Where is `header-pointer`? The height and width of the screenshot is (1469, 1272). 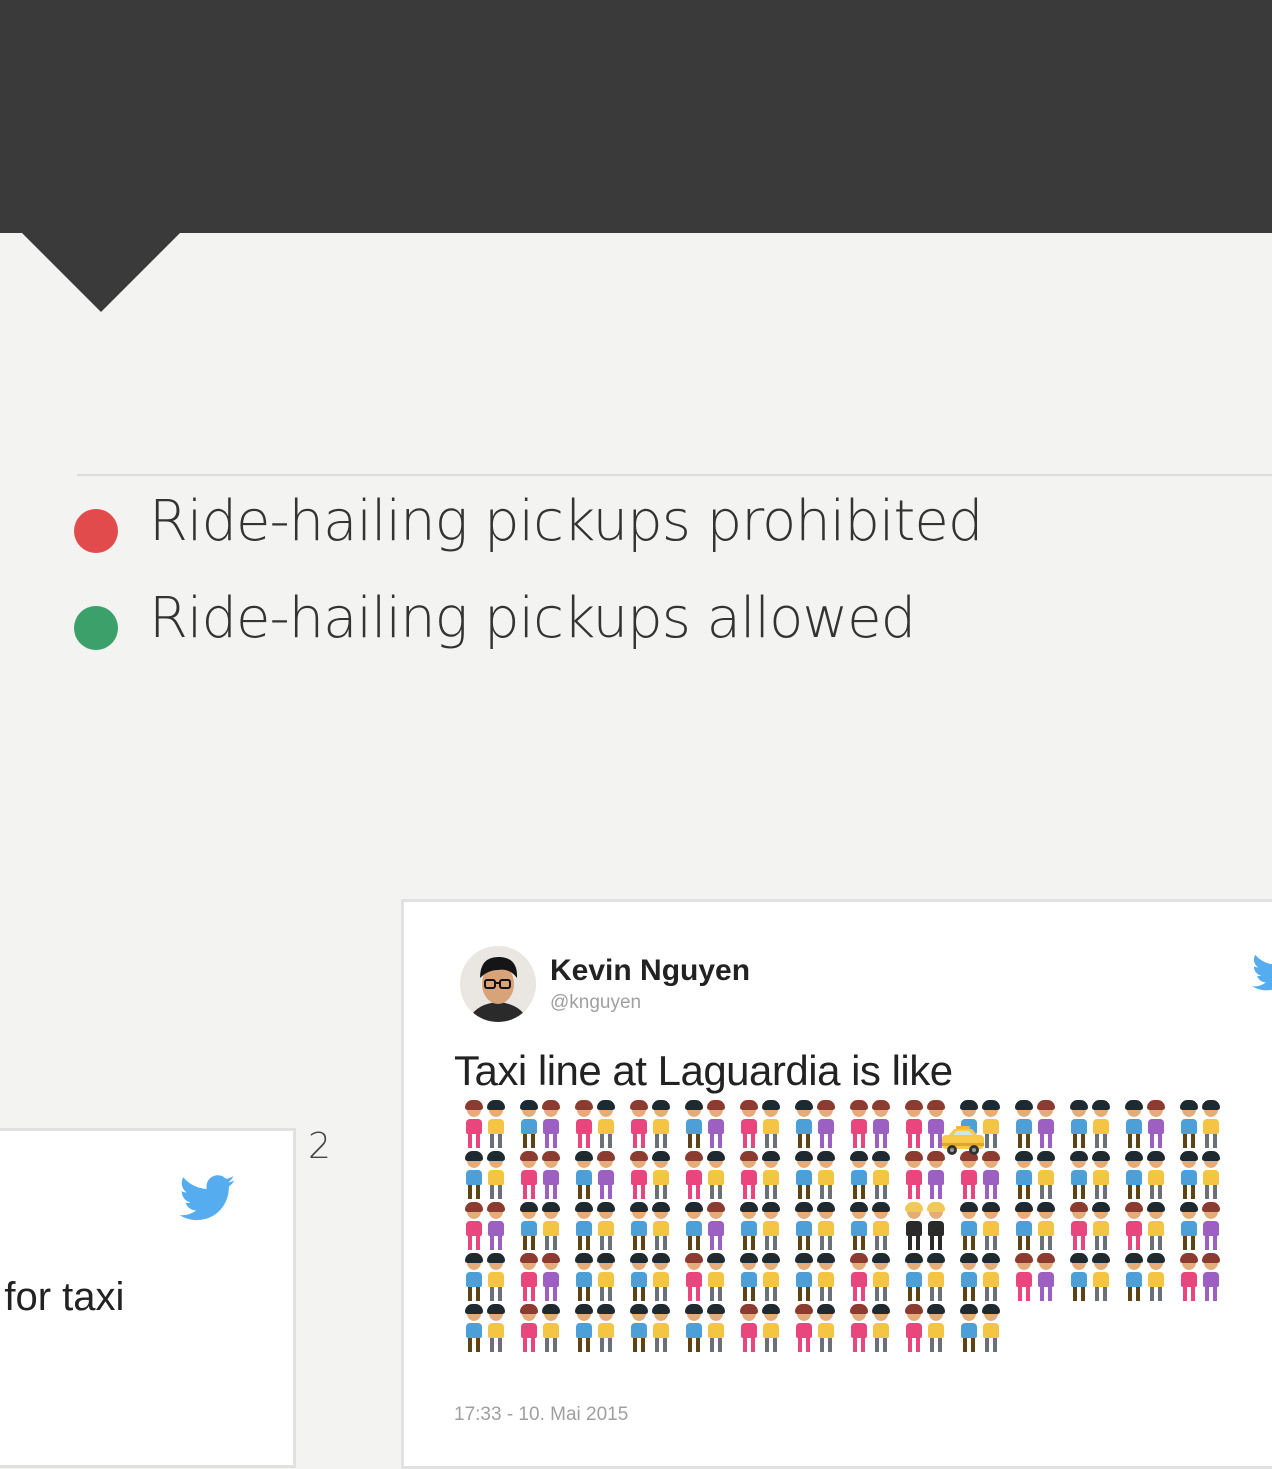
header-pointer is located at coordinates (101, 272).